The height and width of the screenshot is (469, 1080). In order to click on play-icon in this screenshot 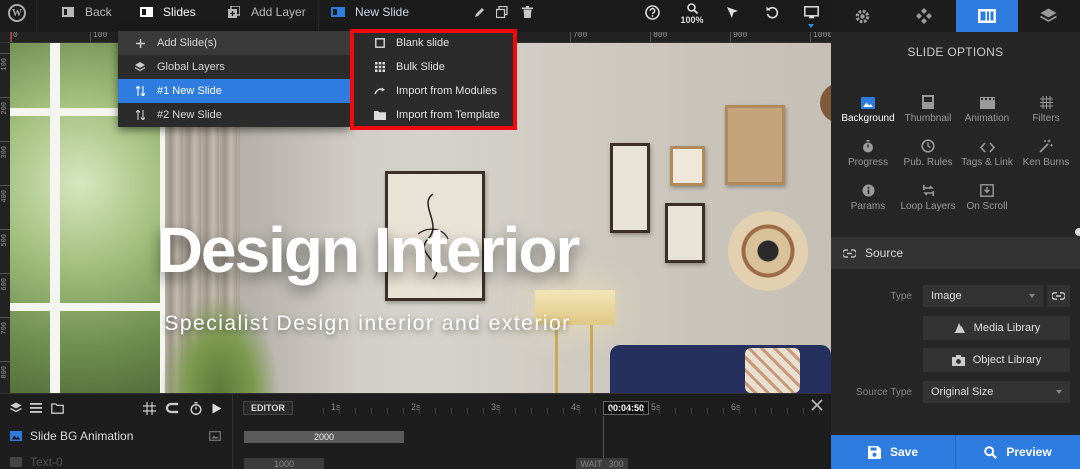, I will do `click(217, 408)`.